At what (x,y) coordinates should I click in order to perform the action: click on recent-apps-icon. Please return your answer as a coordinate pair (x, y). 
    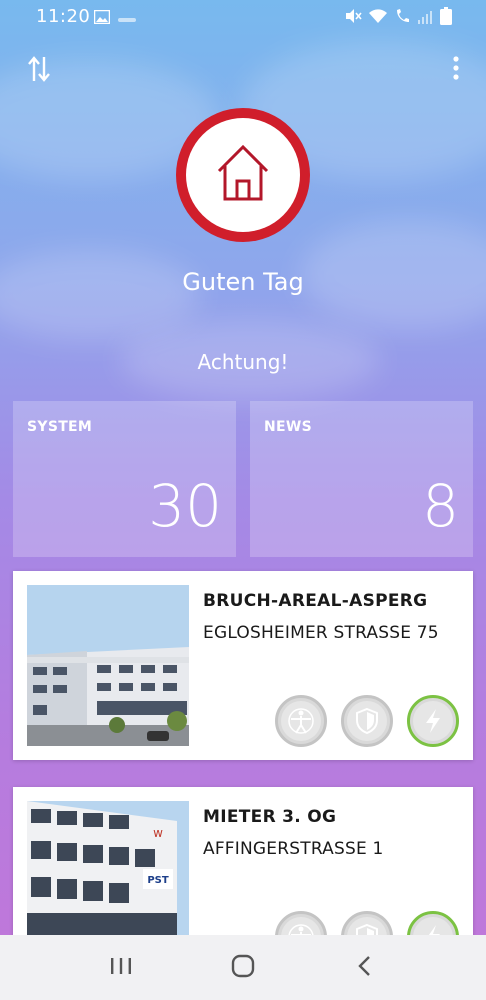
    Looking at the image, I should click on (121, 968).